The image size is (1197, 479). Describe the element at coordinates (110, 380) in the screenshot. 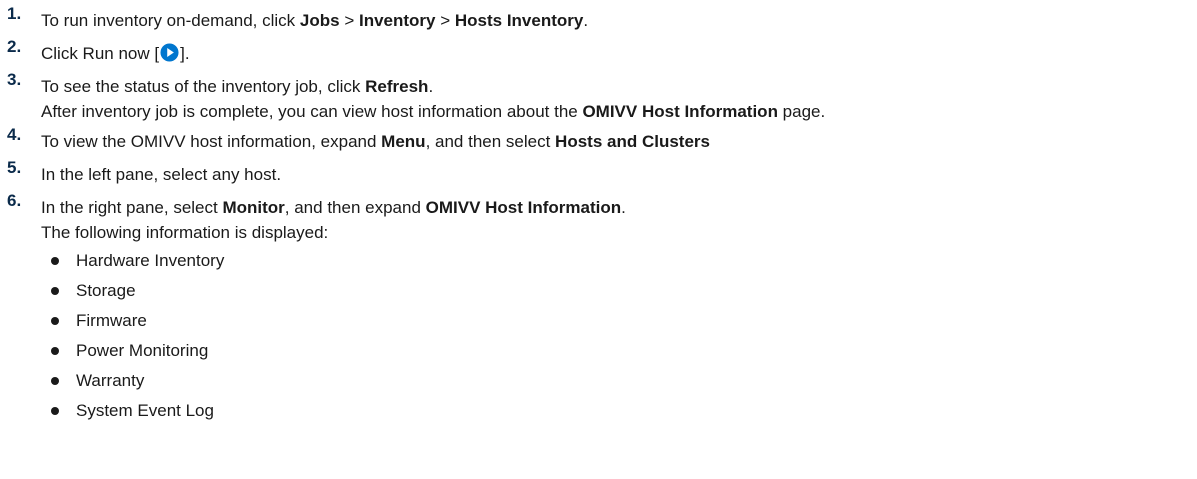

I see `list-item-label: Warranty` at that location.